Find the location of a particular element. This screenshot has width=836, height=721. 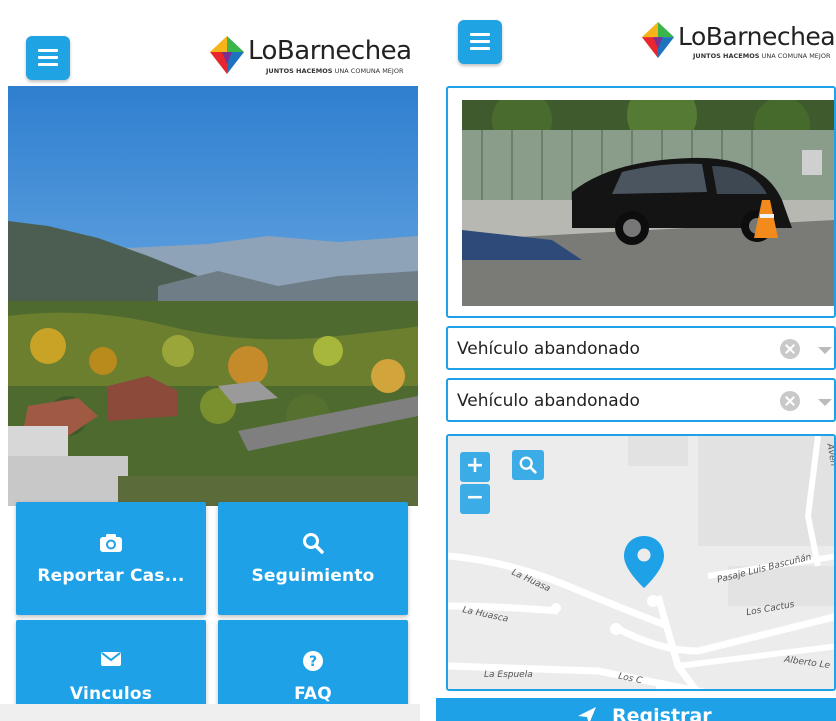

question-icon: ? is located at coordinates (313, 661).